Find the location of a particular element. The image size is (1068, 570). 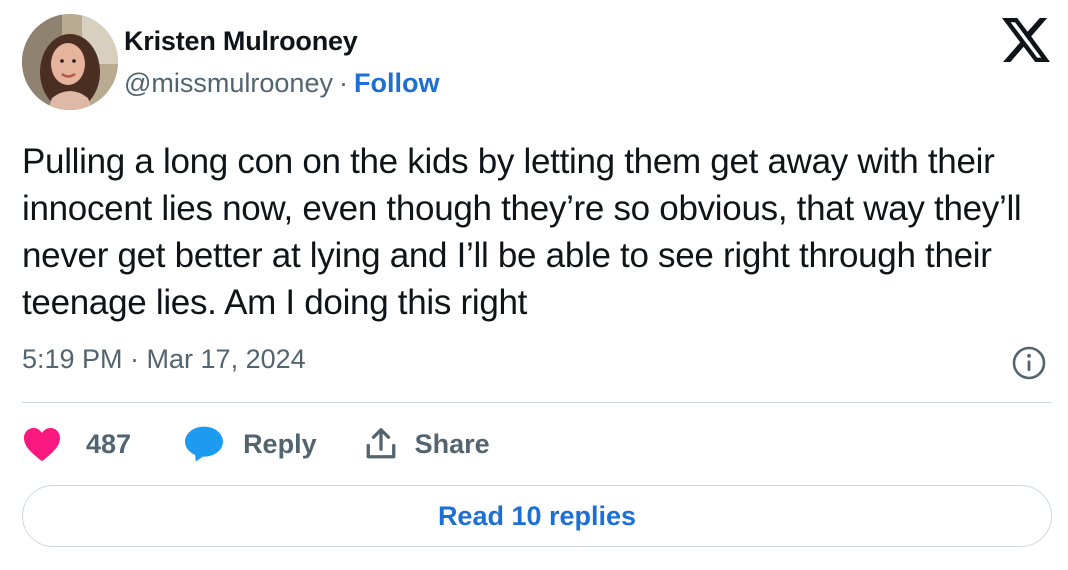

speech-bubble-icon is located at coordinates (204, 444).